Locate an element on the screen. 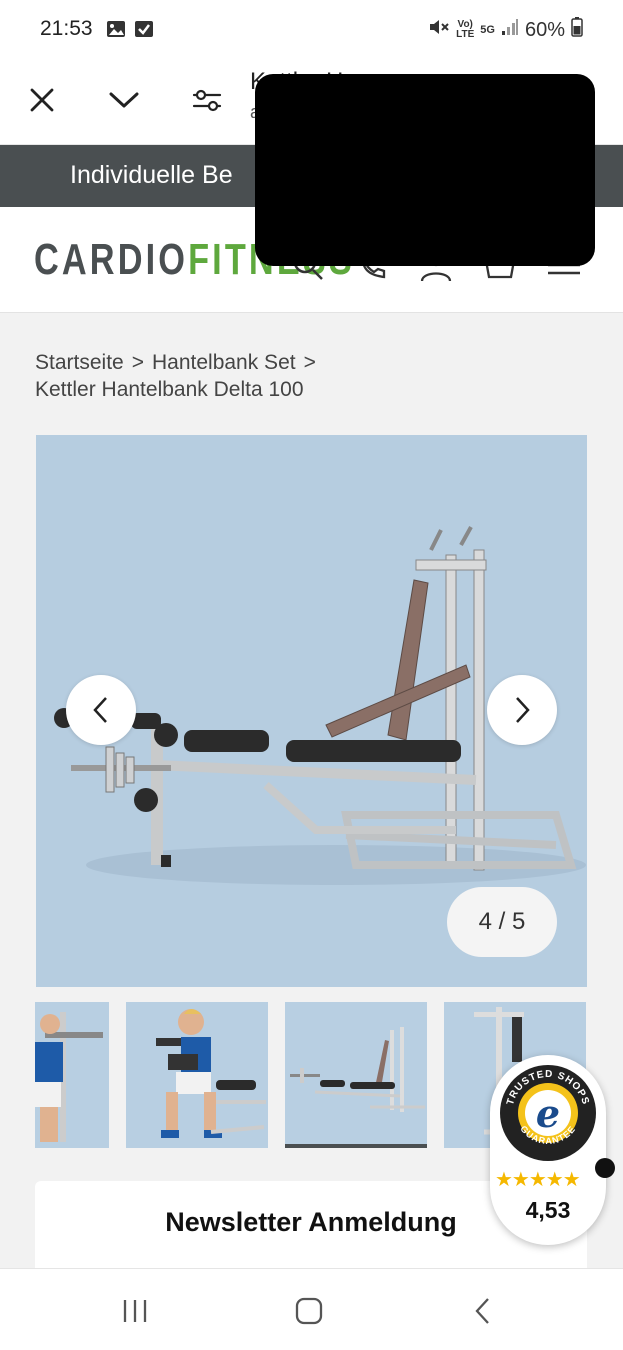  back-button is located at coordinates (483, 1311).